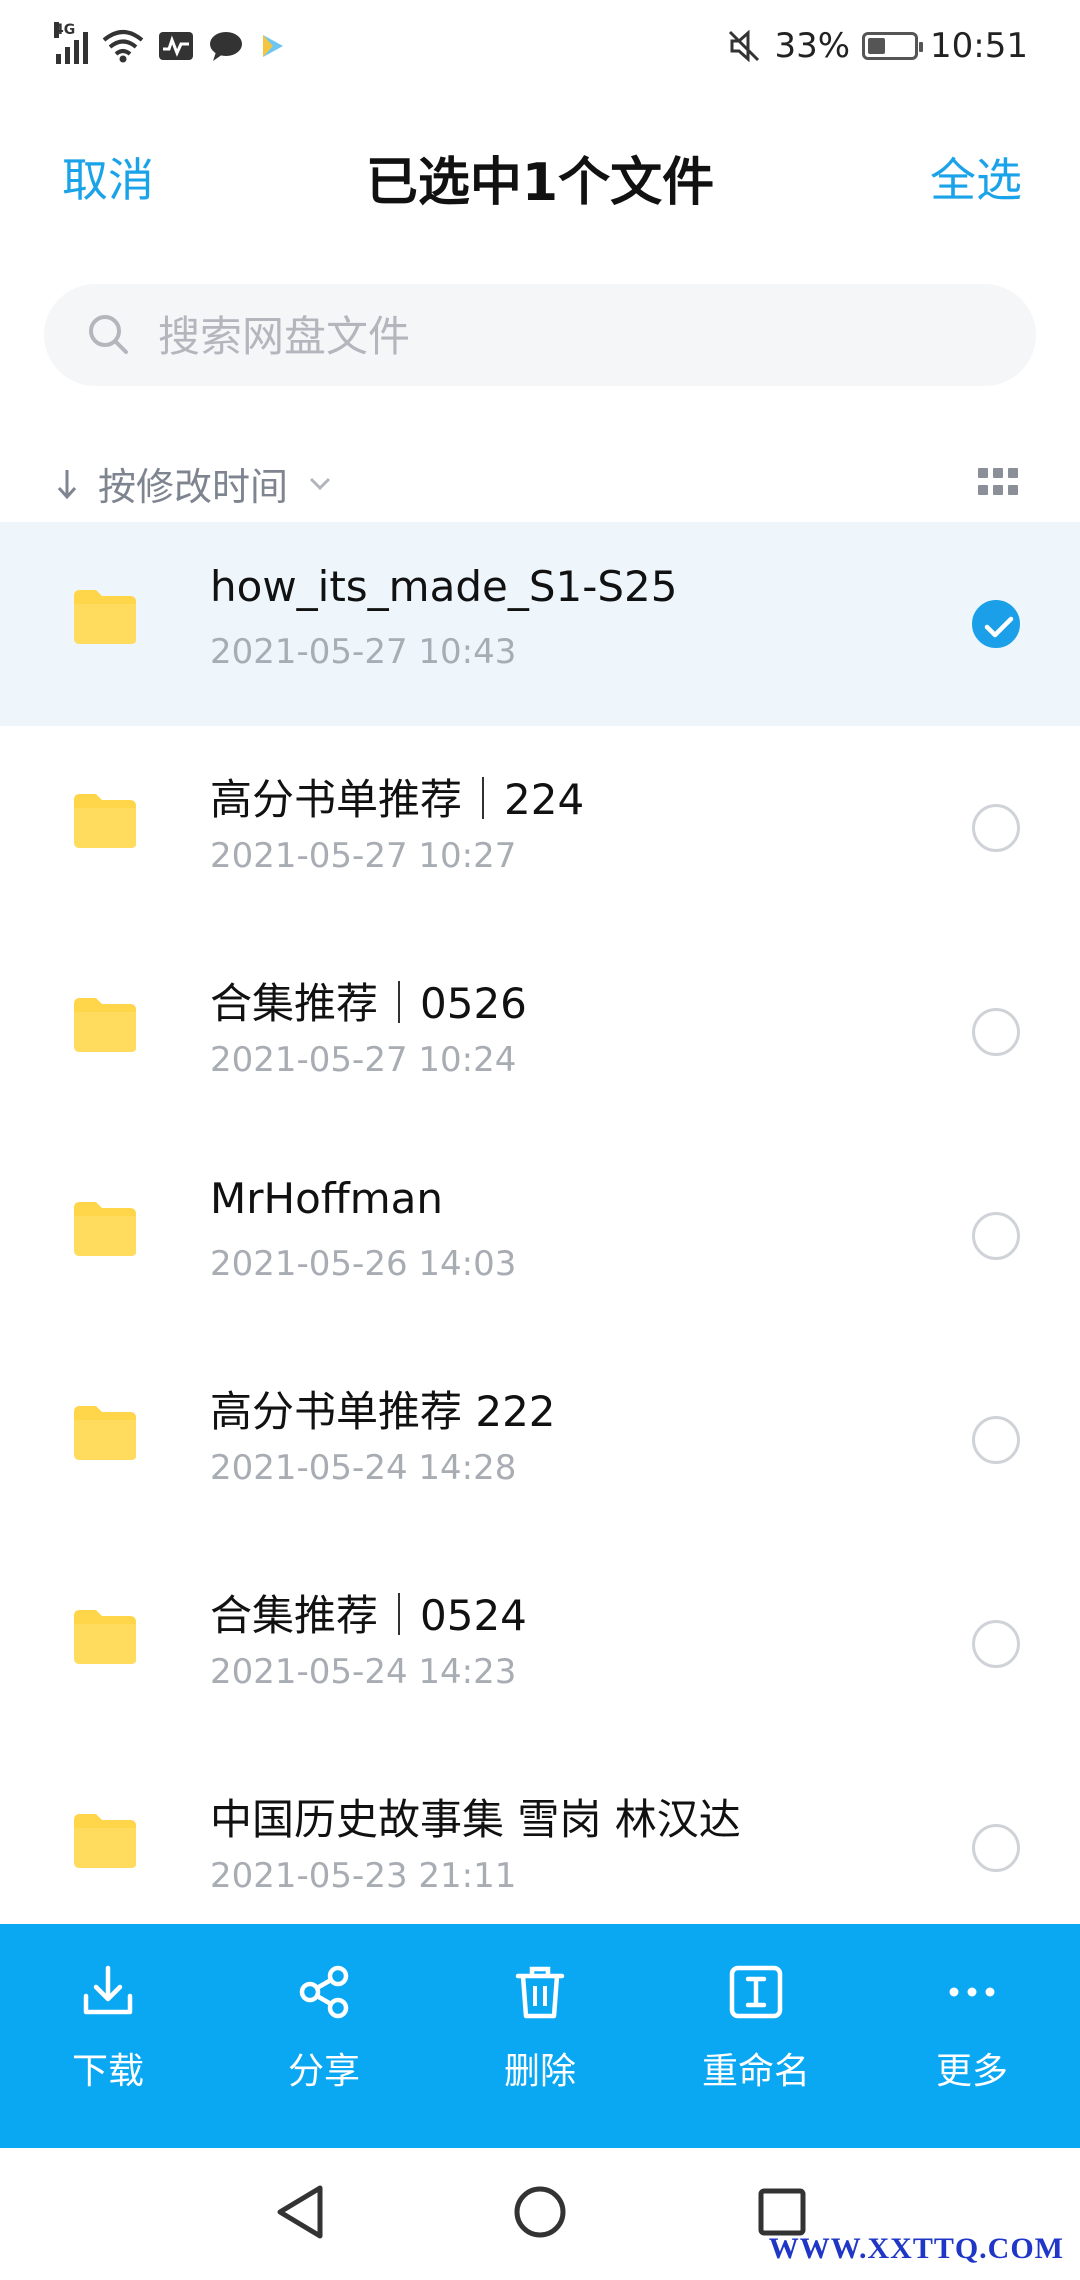  Describe the element at coordinates (324, 1992) in the screenshot. I see `share-icon` at that location.